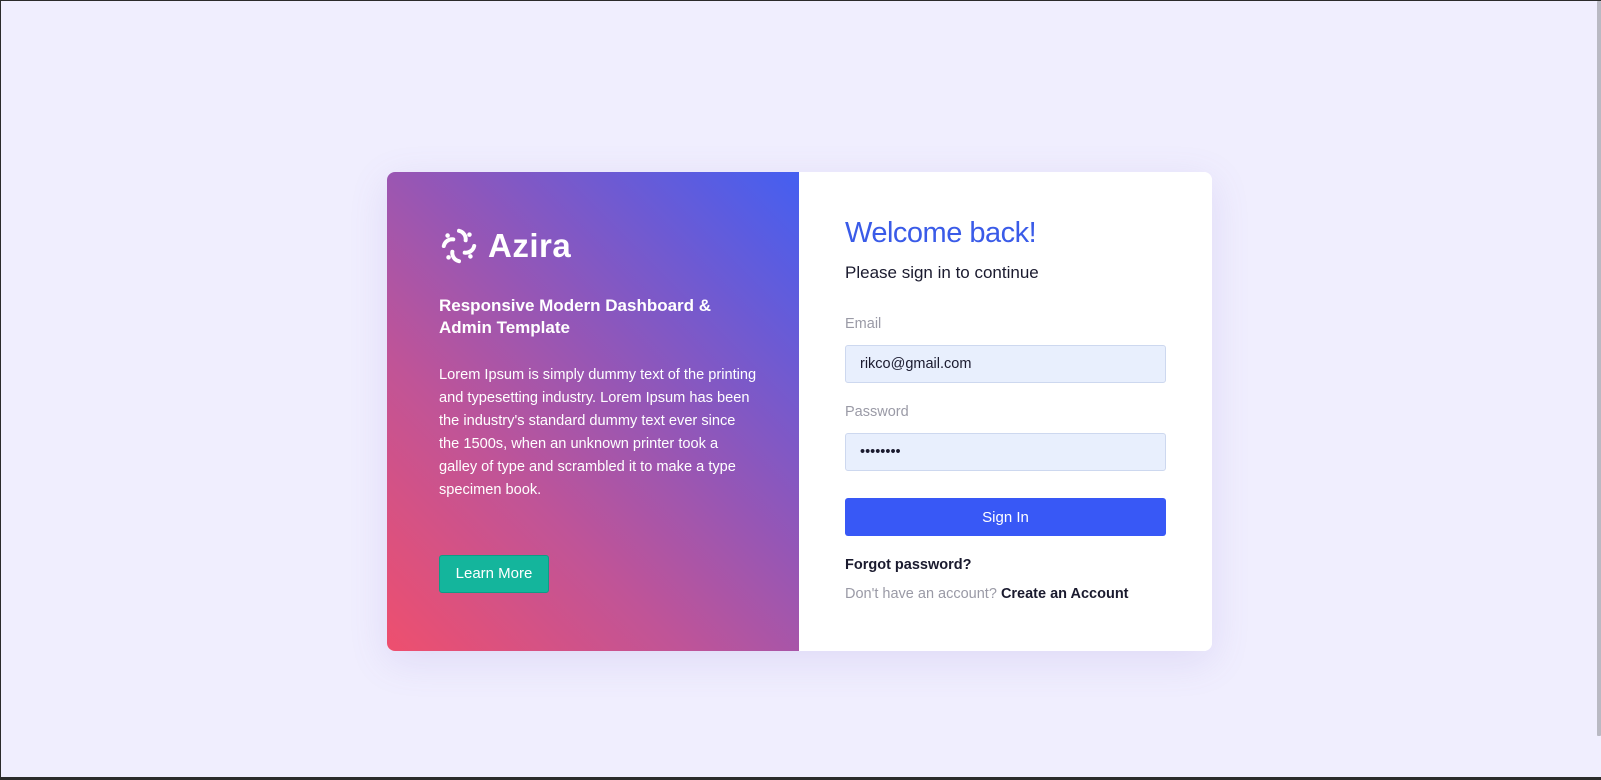  I want to click on no-account-text: Don't have an account?, so click(921, 594).